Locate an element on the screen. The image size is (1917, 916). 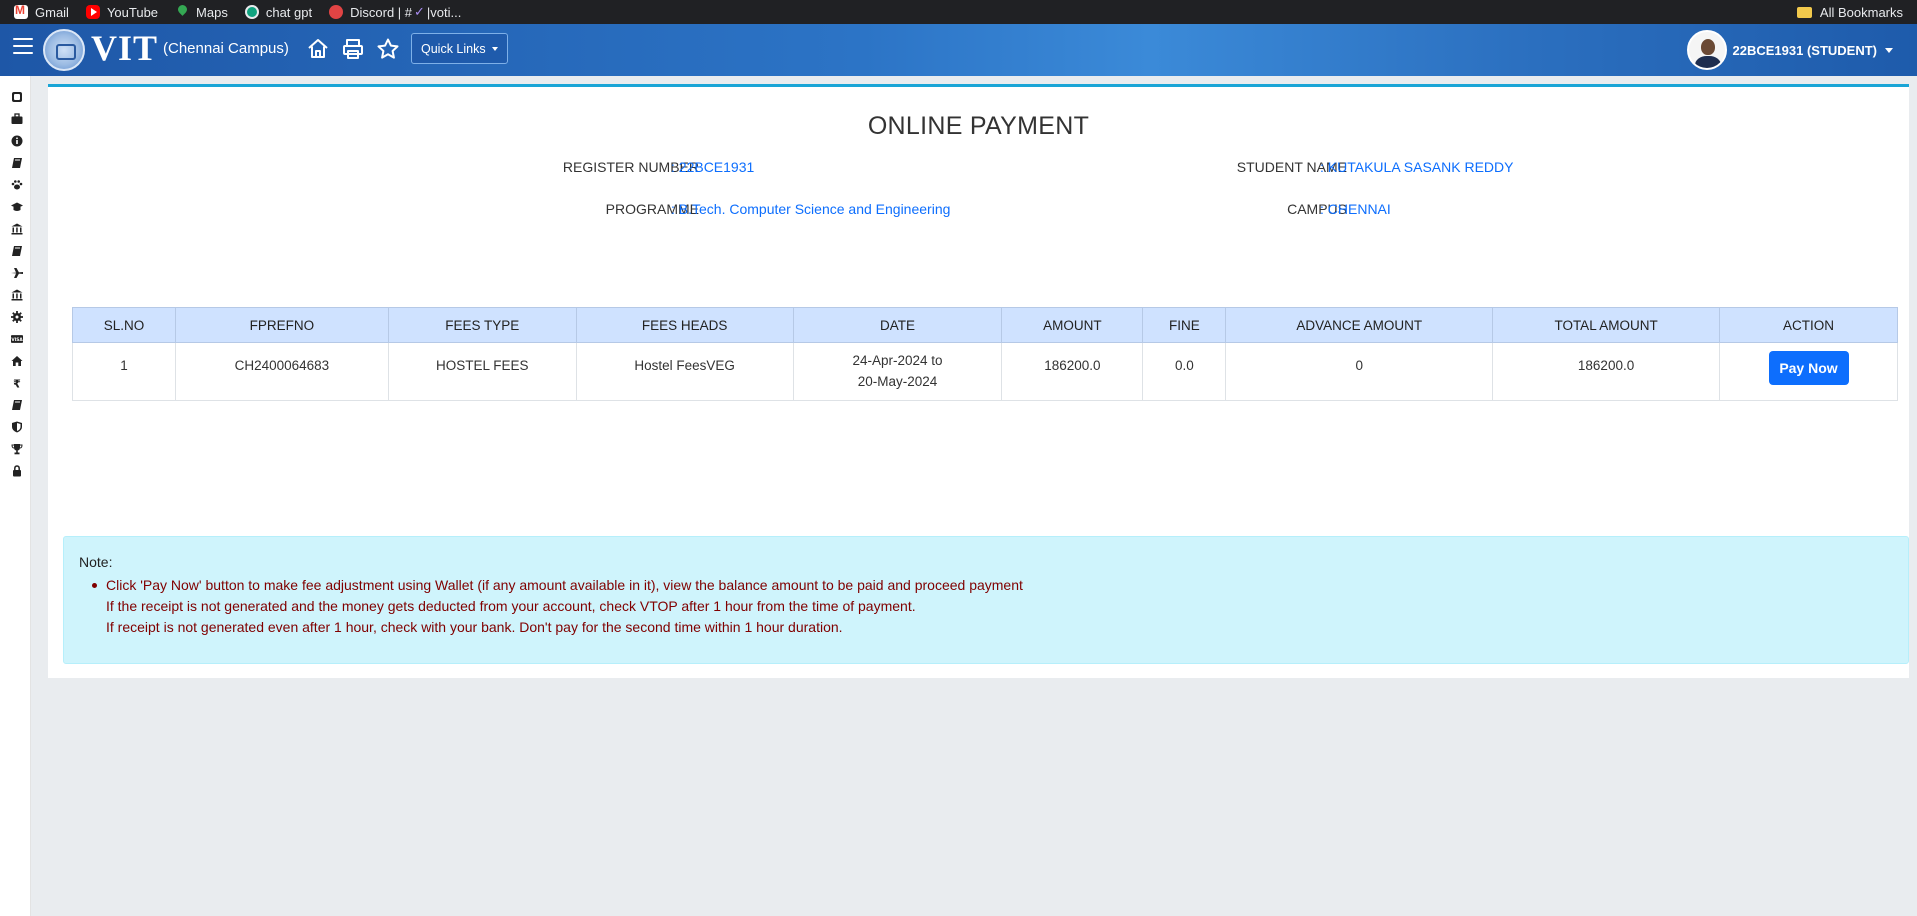
cell-slno: 1 is located at coordinates (124, 371).